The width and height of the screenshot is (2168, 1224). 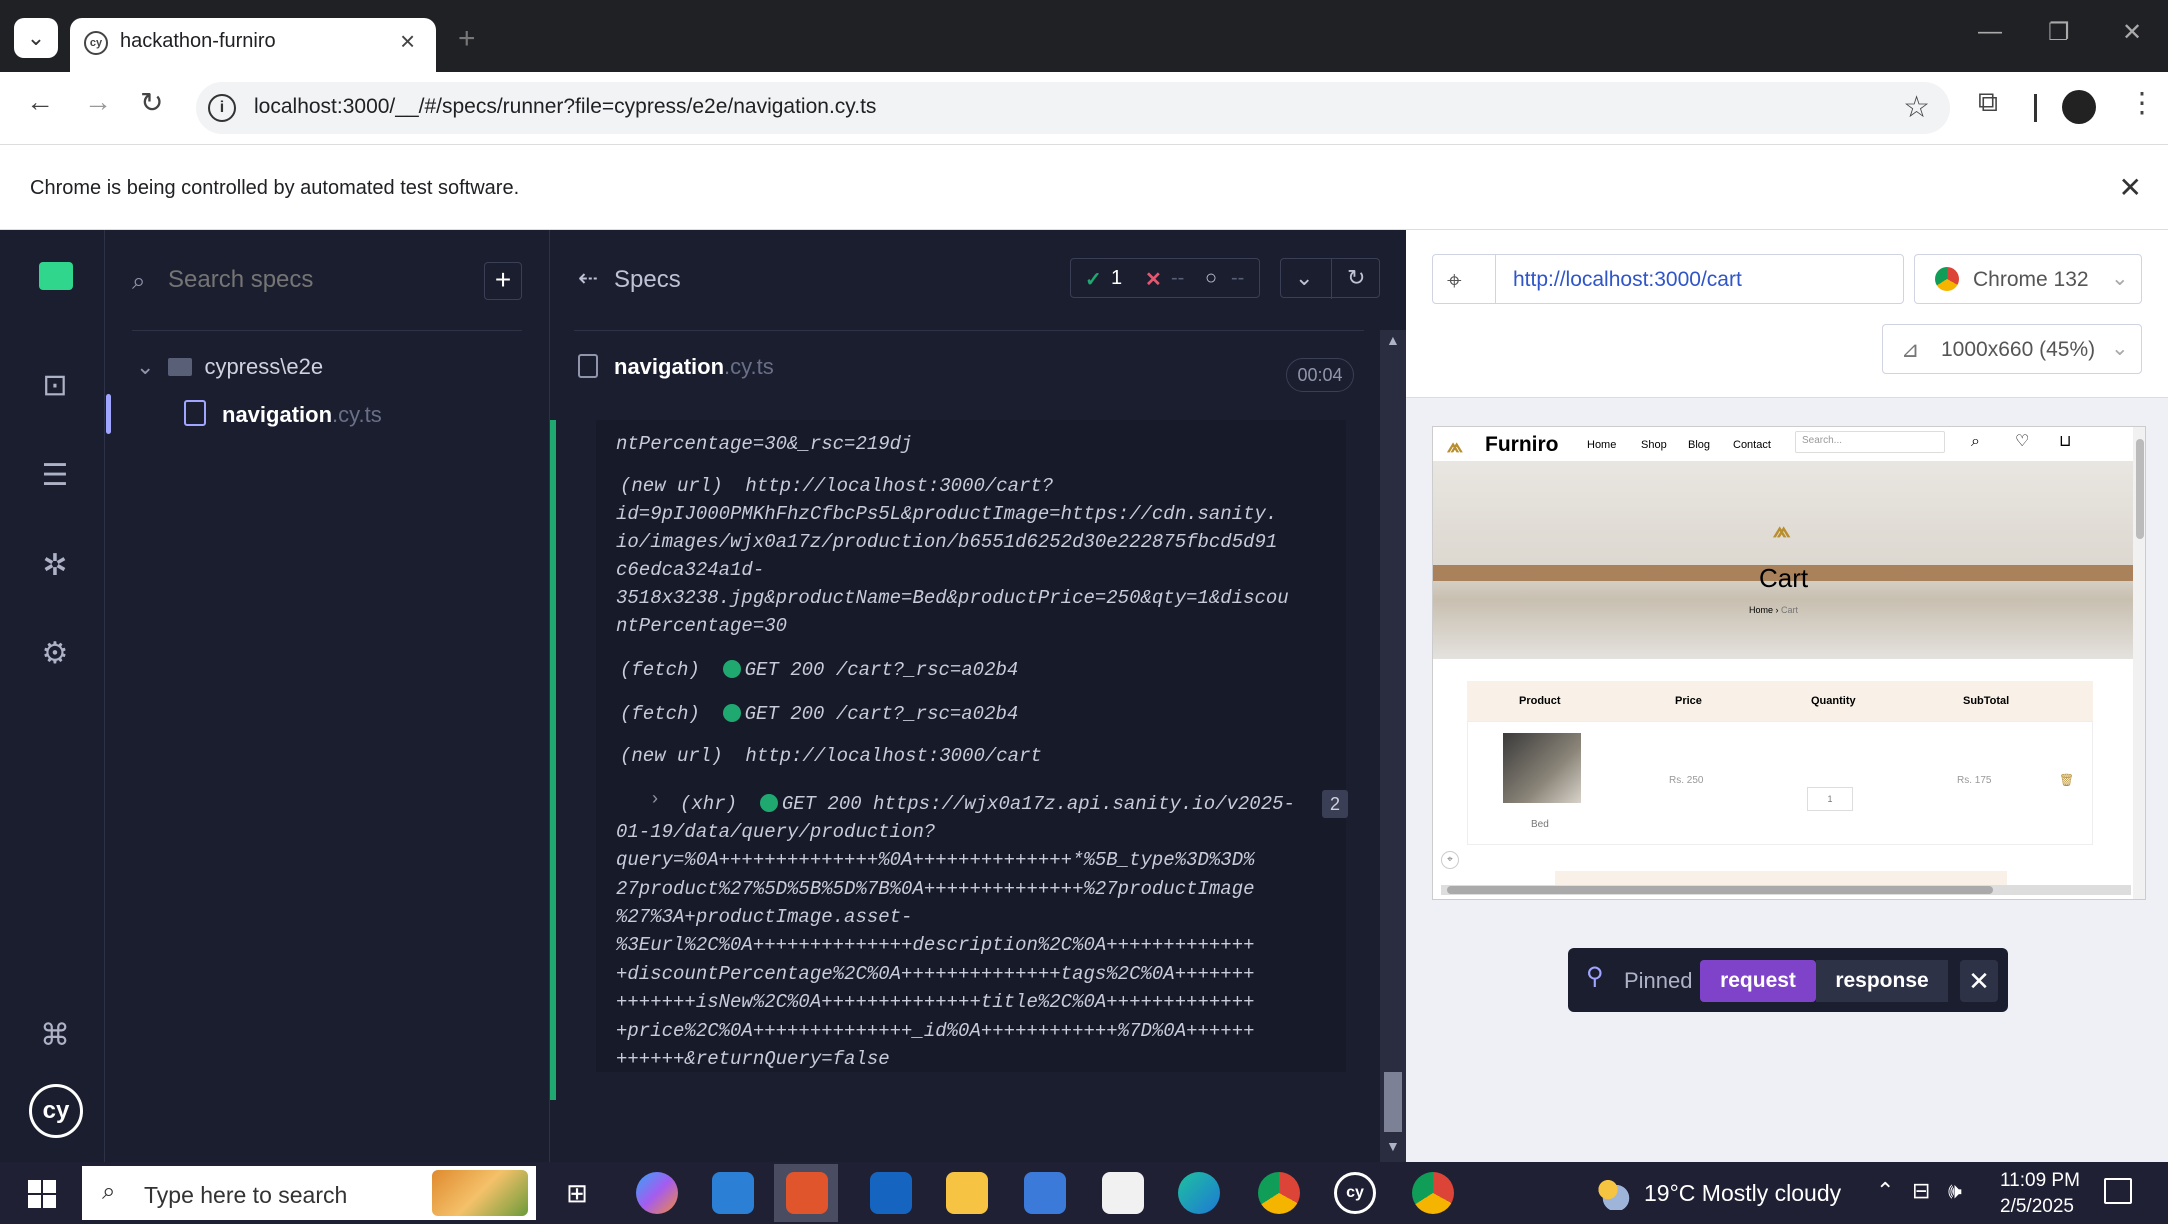 What do you see at coordinates (1988, 102) in the screenshot?
I see `extensions-icon: ⧉` at bounding box center [1988, 102].